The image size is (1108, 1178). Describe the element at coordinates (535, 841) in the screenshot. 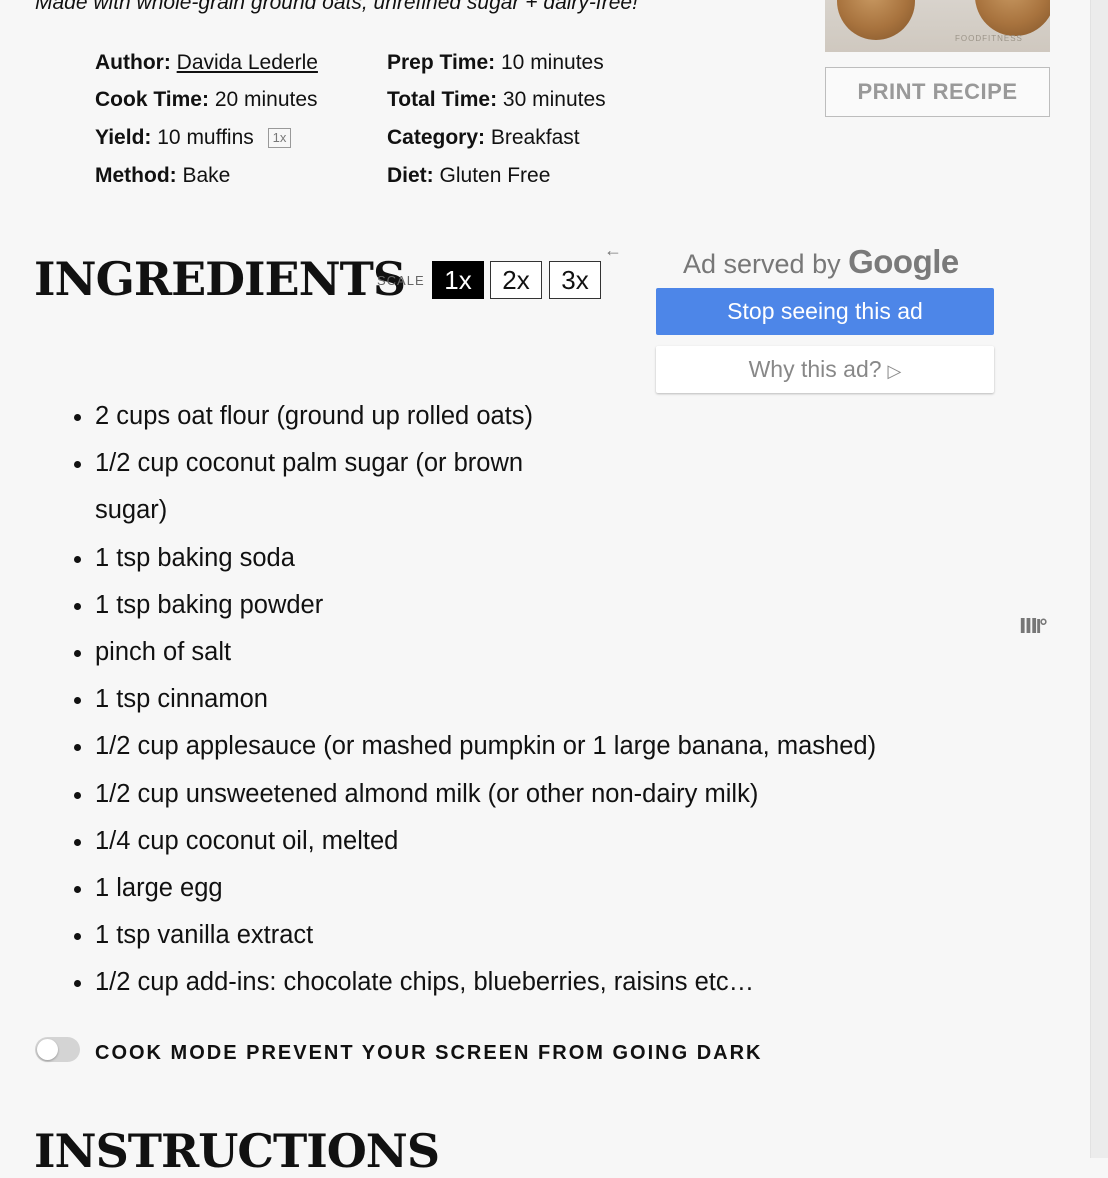

I see `ingredient-item: 1/4 cup coconut oil, melted` at that location.